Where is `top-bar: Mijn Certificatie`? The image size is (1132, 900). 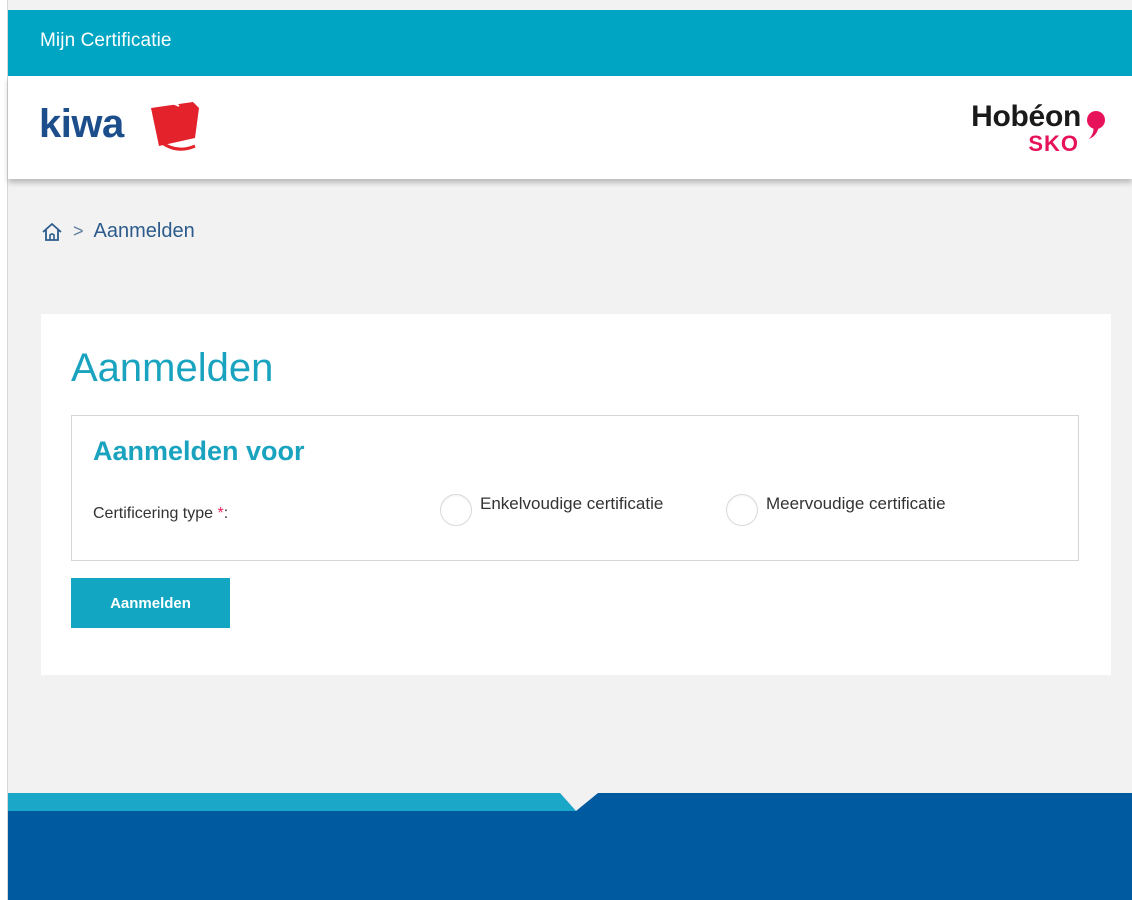
top-bar: Mijn Certificatie is located at coordinates (570, 43).